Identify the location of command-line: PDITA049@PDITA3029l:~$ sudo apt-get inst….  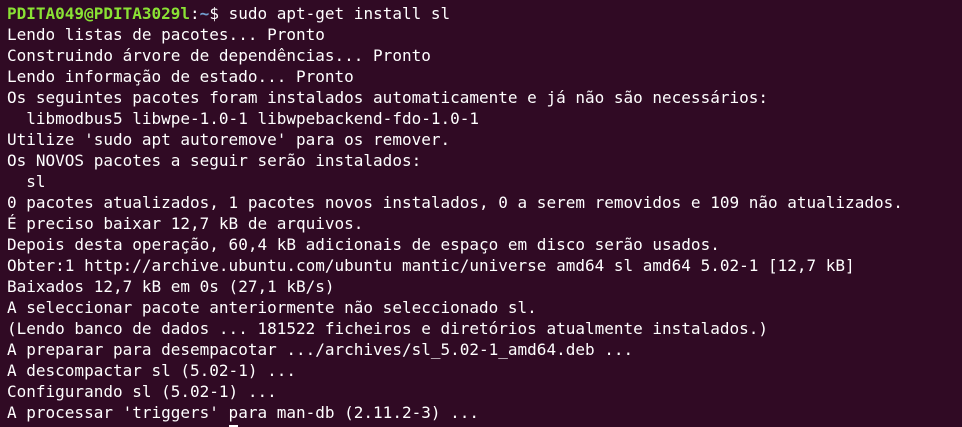
(484, 13).